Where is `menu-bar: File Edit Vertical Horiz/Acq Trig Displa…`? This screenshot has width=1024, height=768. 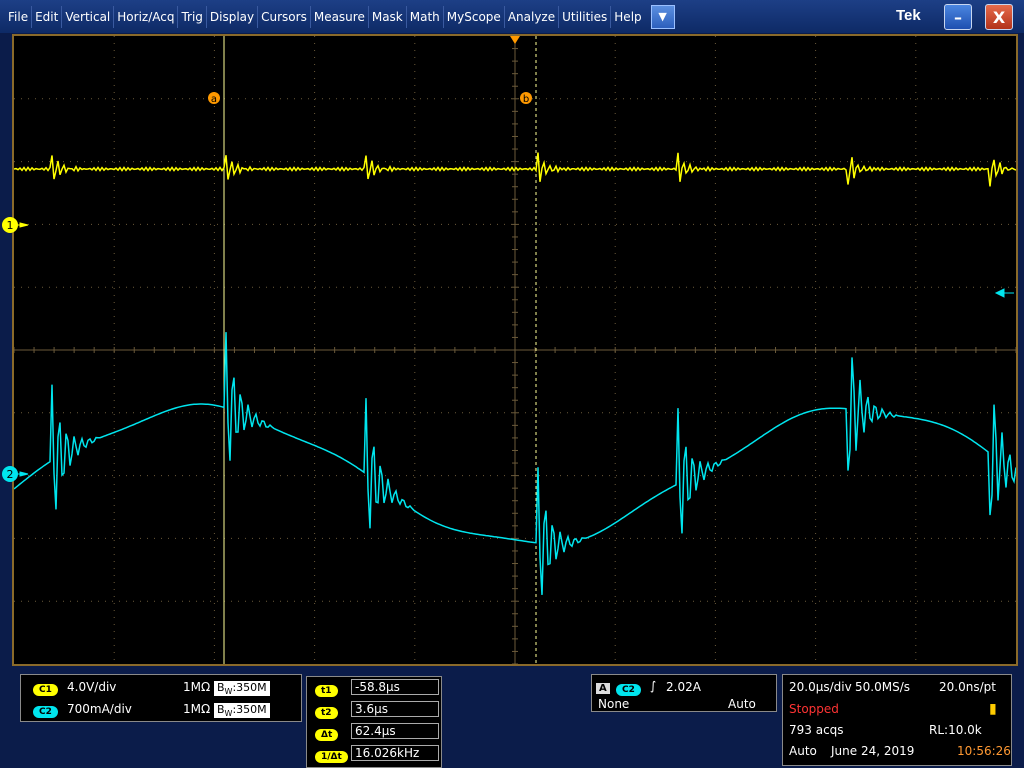
menu-bar: File Edit Vertical Horiz/Acq Trig Displa… is located at coordinates (512, 16).